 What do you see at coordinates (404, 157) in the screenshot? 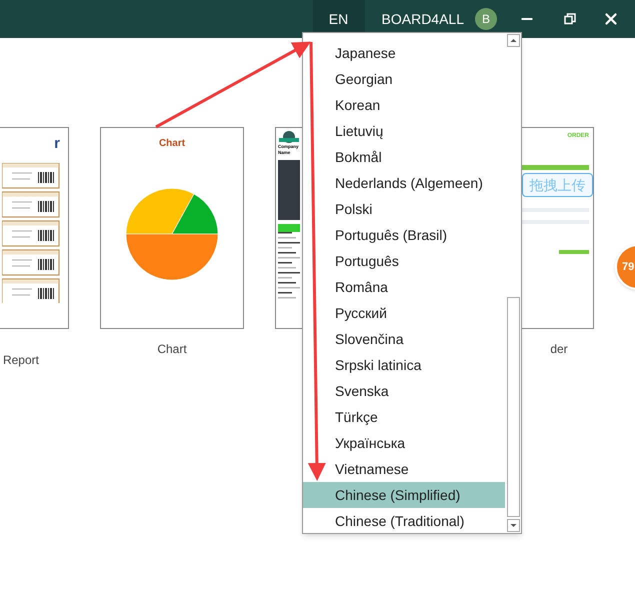
I see `language-option: Bokmål` at bounding box center [404, 157].